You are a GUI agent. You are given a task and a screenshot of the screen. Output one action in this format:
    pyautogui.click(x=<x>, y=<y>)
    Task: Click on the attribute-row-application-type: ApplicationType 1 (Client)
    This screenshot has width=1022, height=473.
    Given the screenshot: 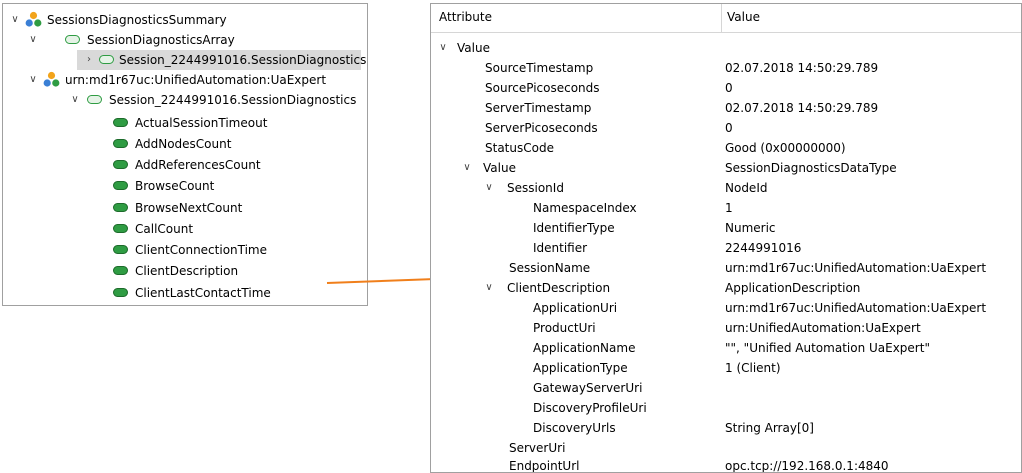 What is the action you would take?
    pyautogui.click(x=726, y=368)
    